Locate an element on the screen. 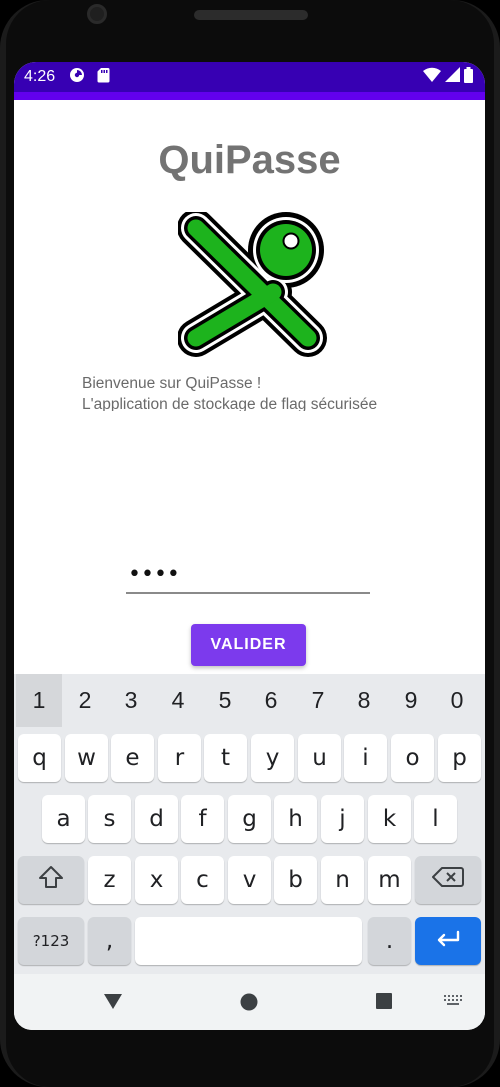  key-c: c is located at coordinates (202, 880).